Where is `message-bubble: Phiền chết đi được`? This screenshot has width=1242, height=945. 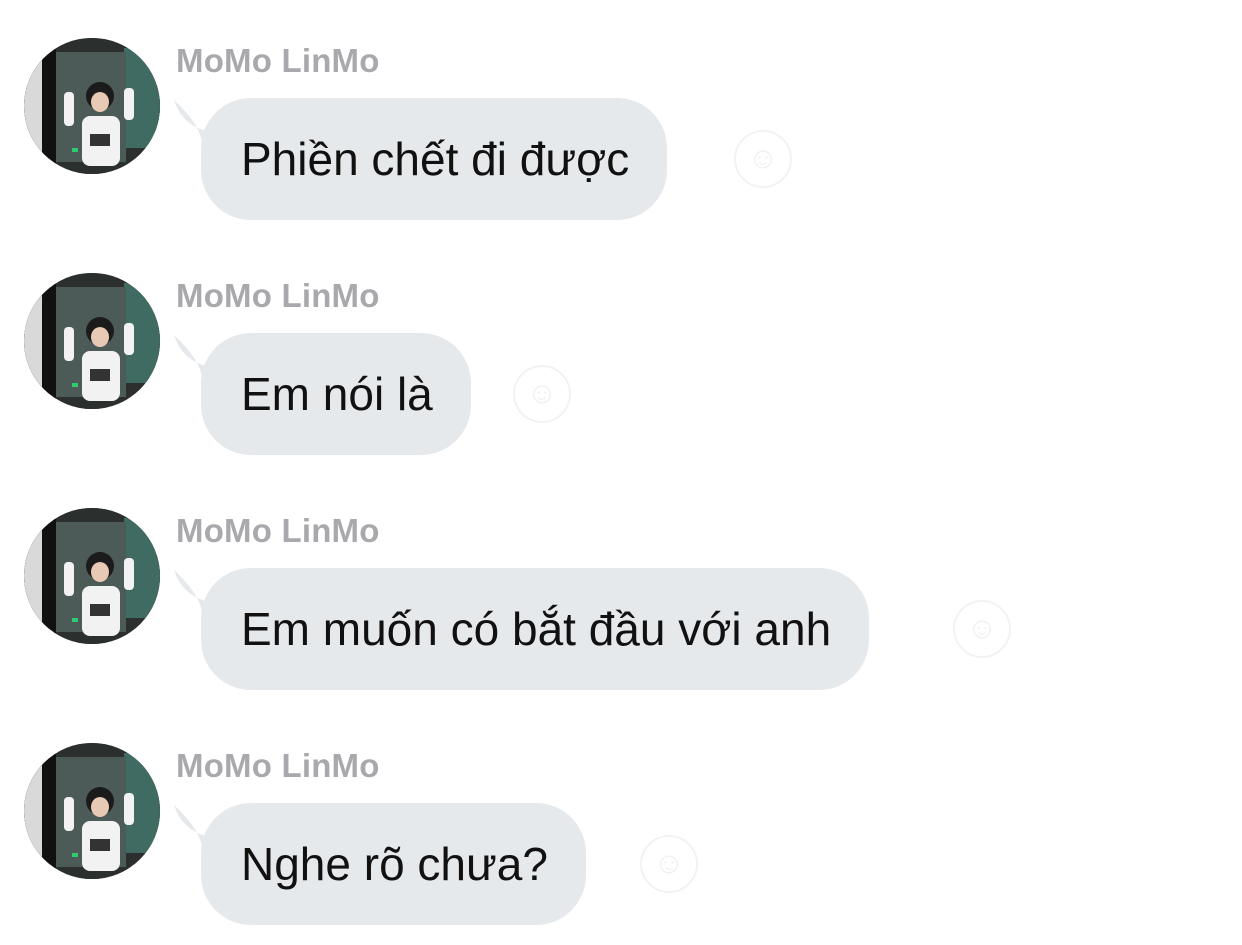 message-bubble: Phiền chết đi được is located at coordinates (434, 159).